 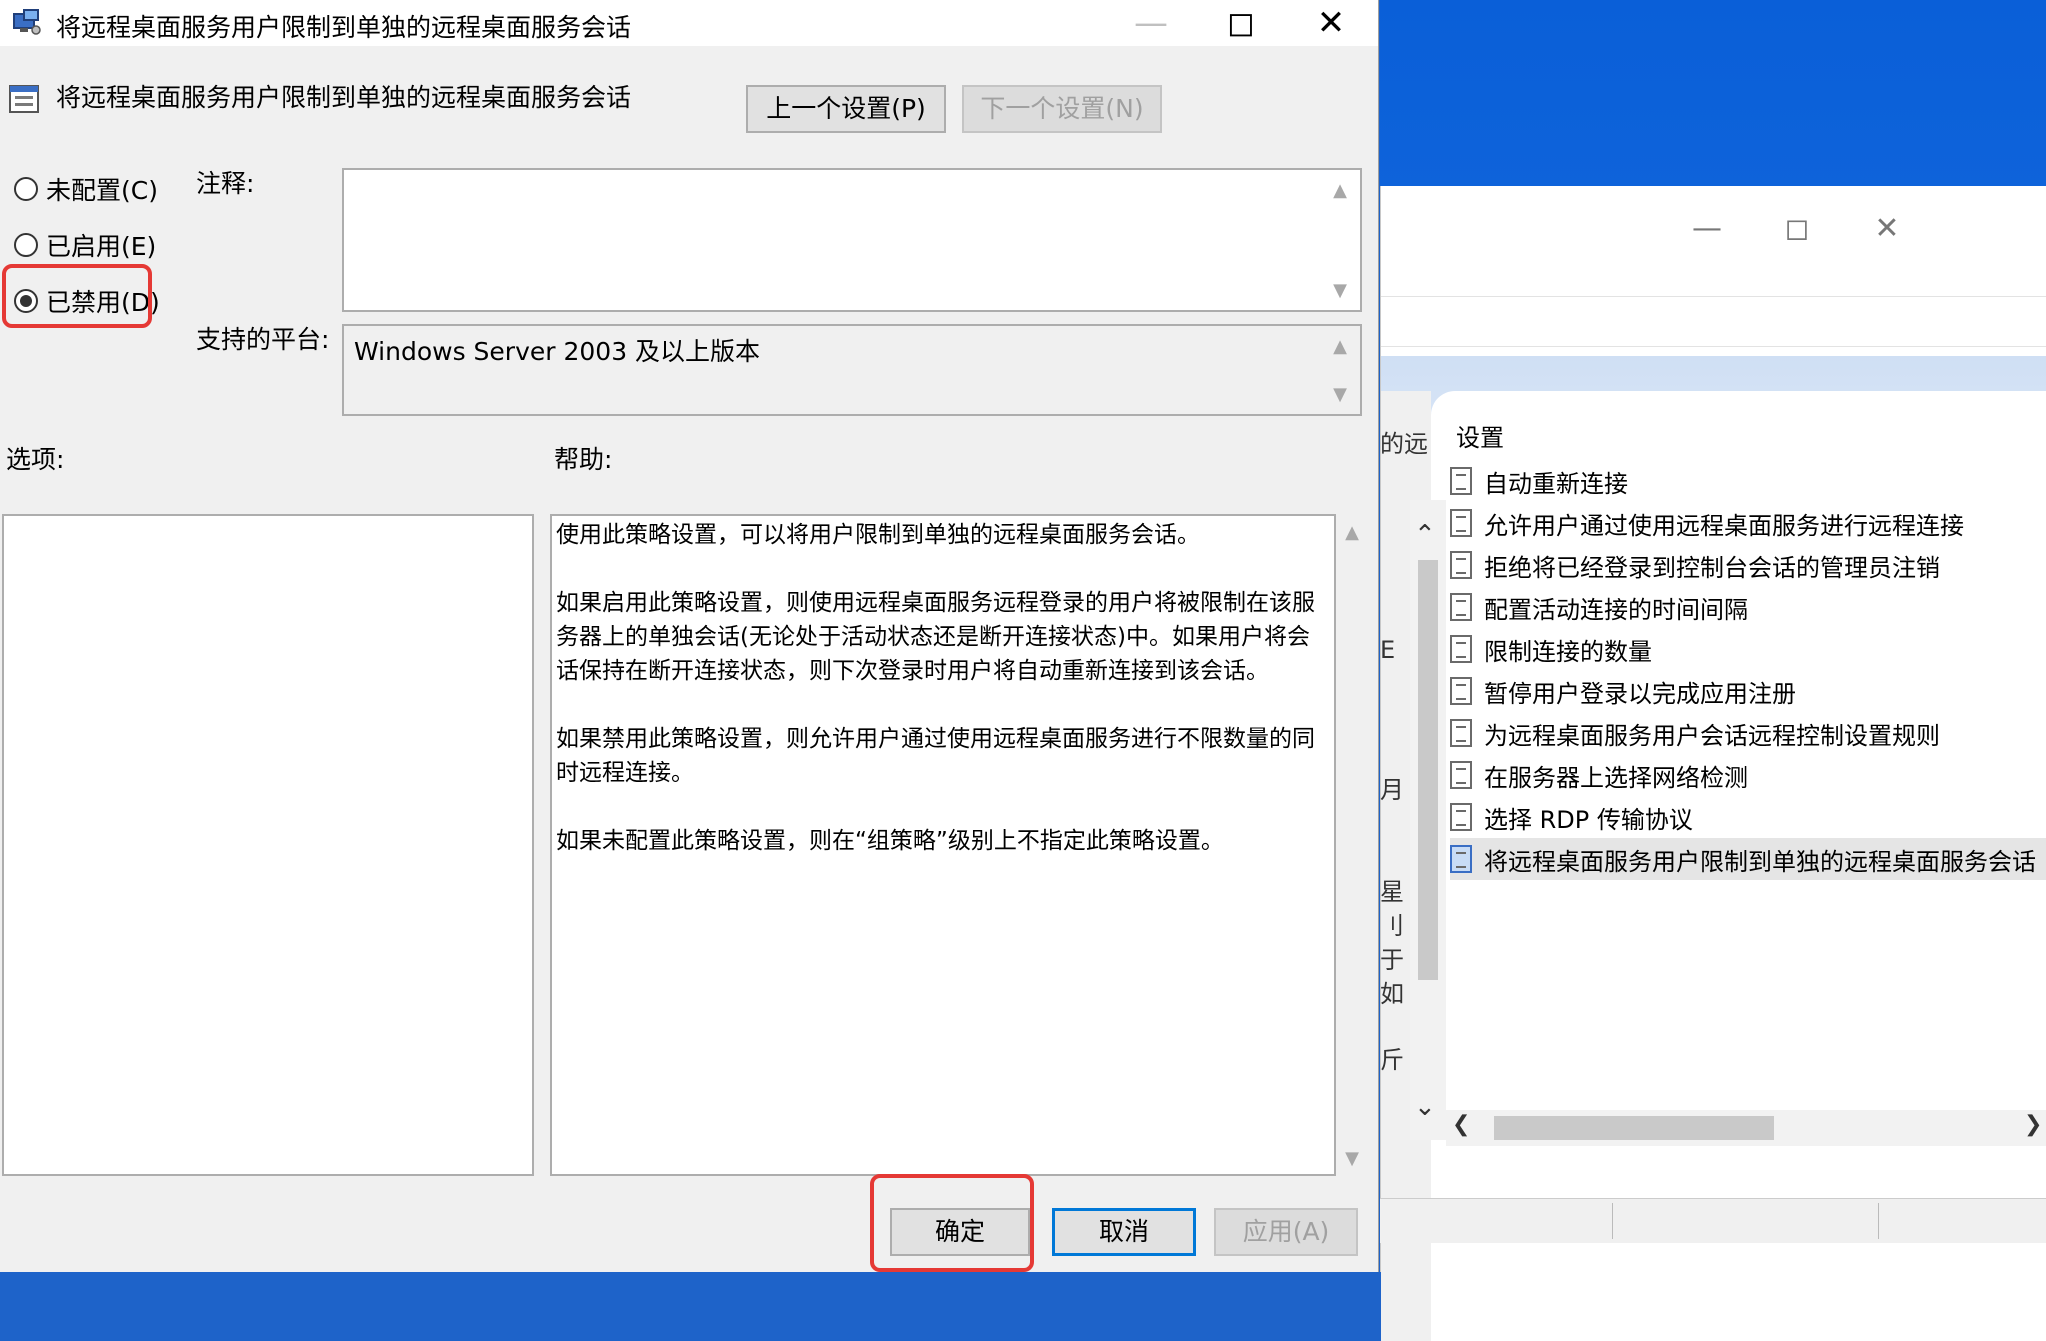 What do you see at coordinates (344, 97) in the screenshot?
I see `policy-header-title: 将远程桌面服务用户限制到单独的远程桌面服务会话` at bounding box center [344, 97].